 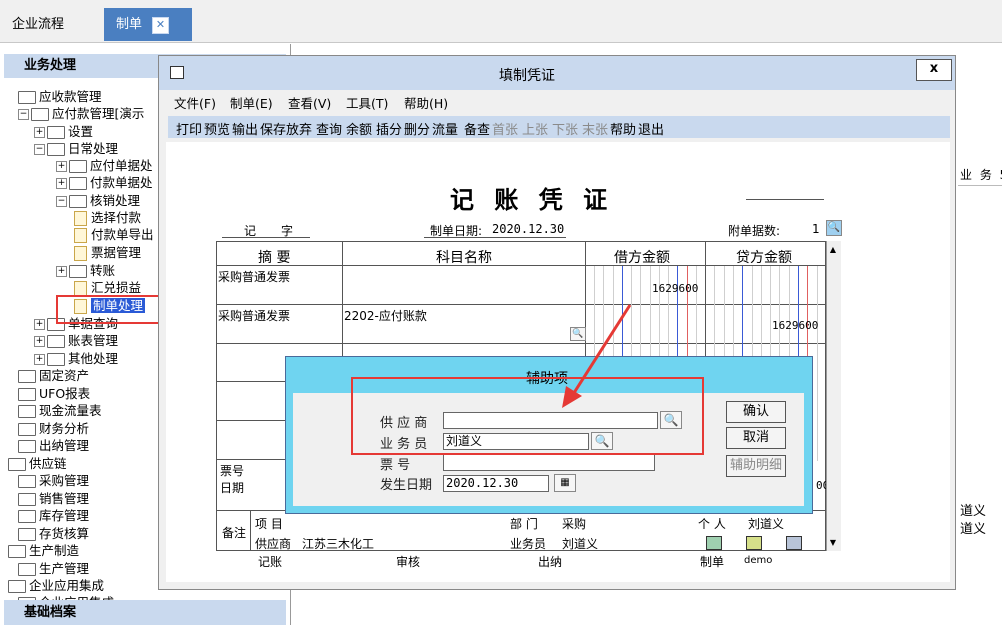 I want to click on tab-label: 企业流程, so click(x=38, y=24).